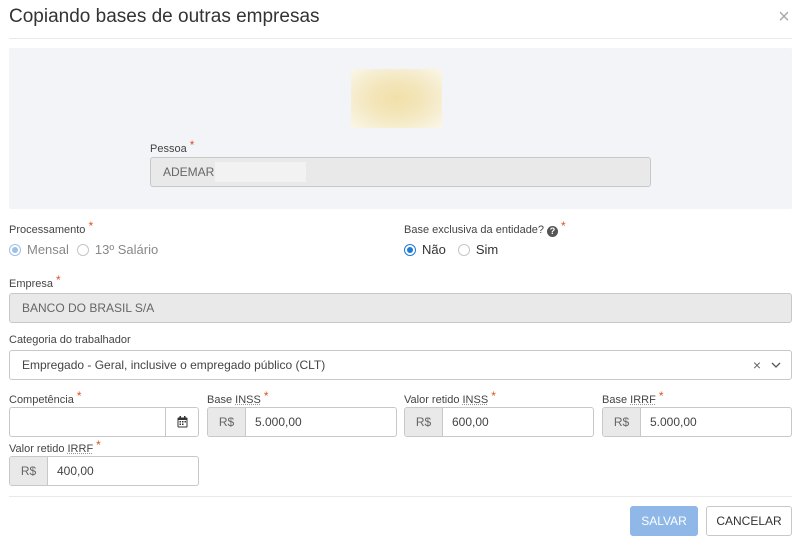  I want to click on competencia-label: Competência *, so click(45, 397).